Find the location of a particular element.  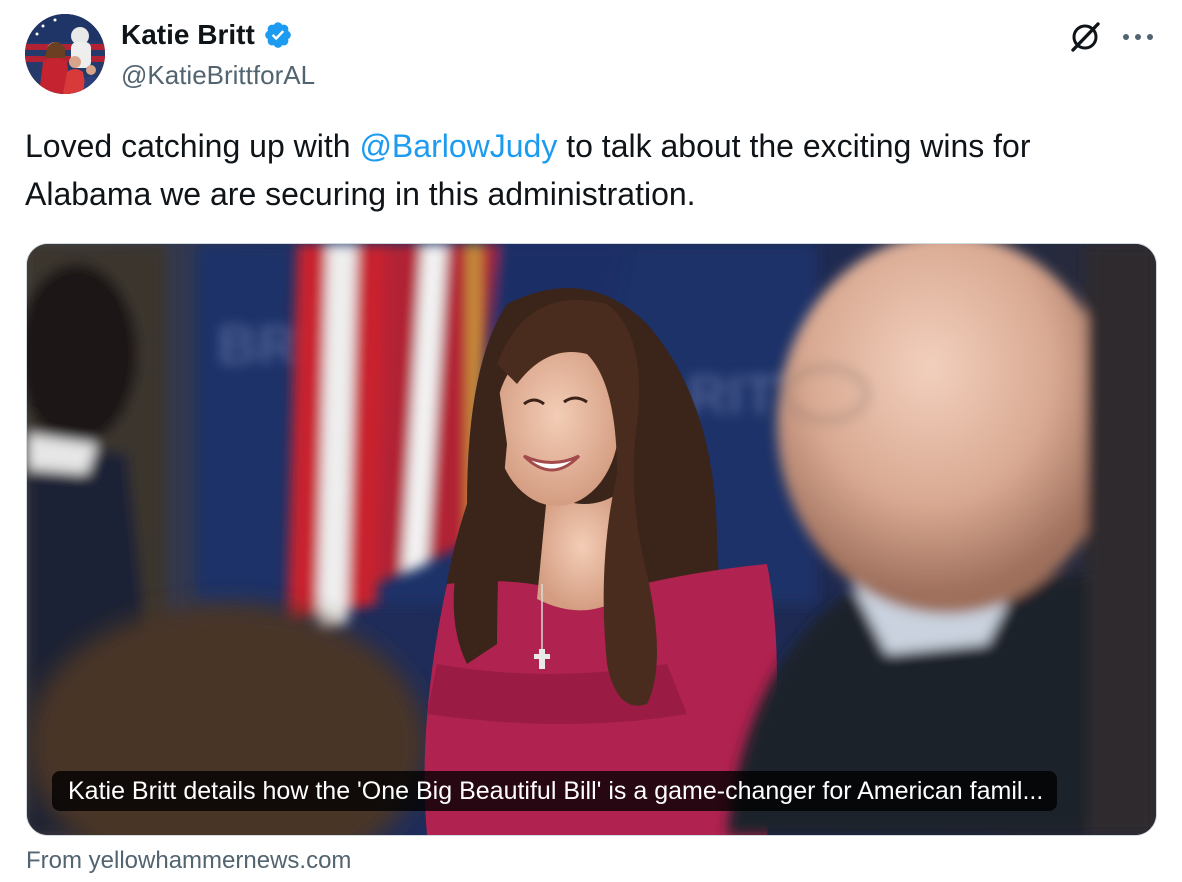

avatar is located at coordinates (65, 54).